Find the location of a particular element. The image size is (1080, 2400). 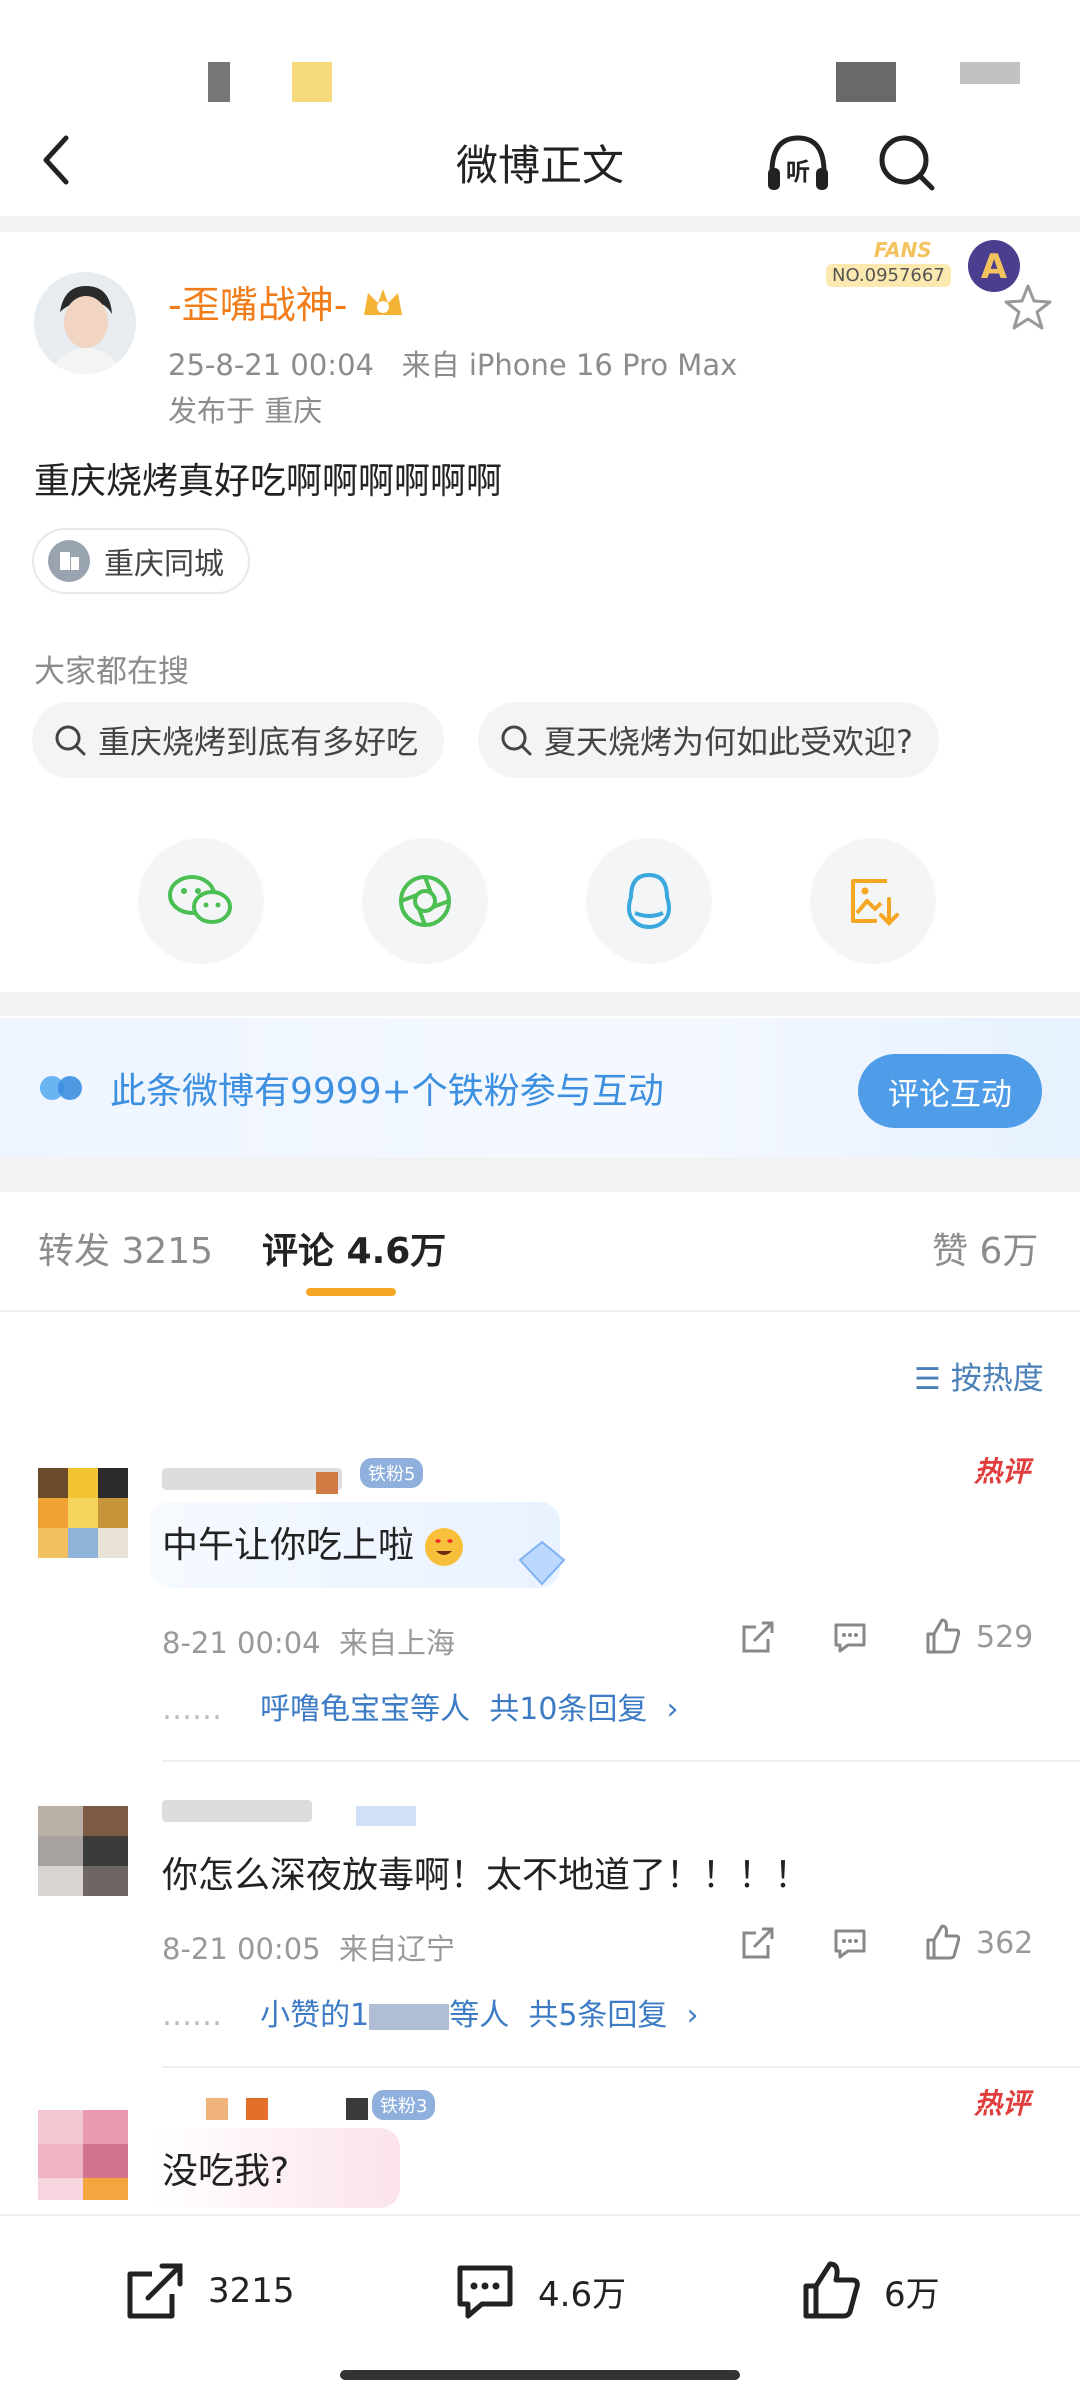

like-action: 6万 is located at coordinates (869, 2291).